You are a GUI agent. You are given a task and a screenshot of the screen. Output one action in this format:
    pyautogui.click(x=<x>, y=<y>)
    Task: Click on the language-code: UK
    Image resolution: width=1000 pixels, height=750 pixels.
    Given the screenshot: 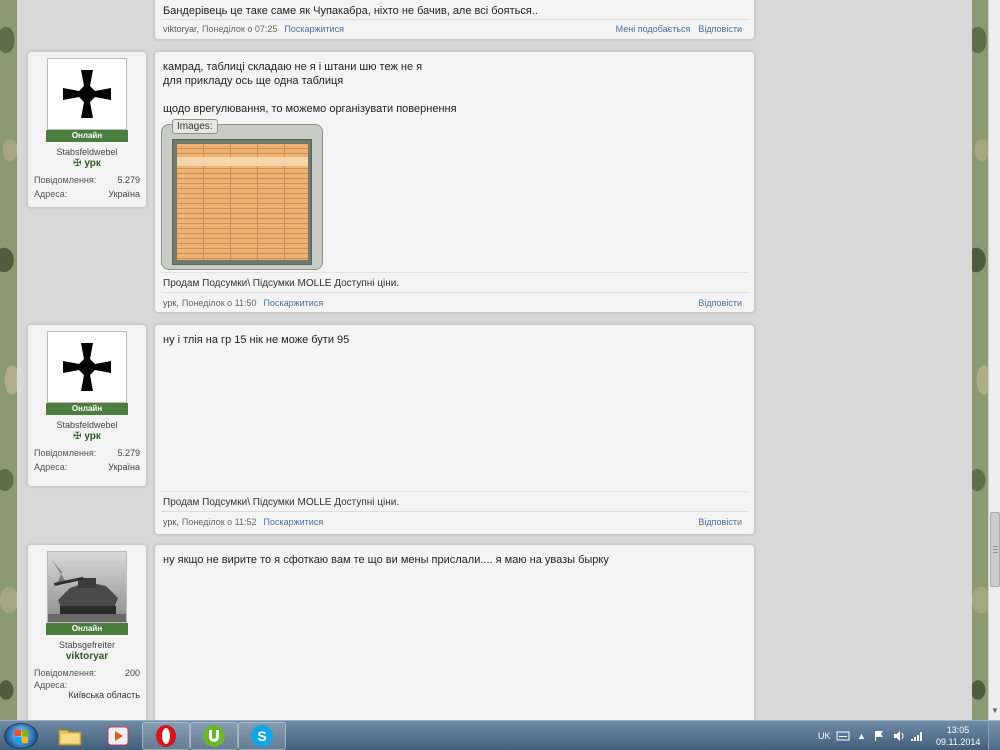 What is the action you would take?
    pyautogui.click(x=824, y=736)
    